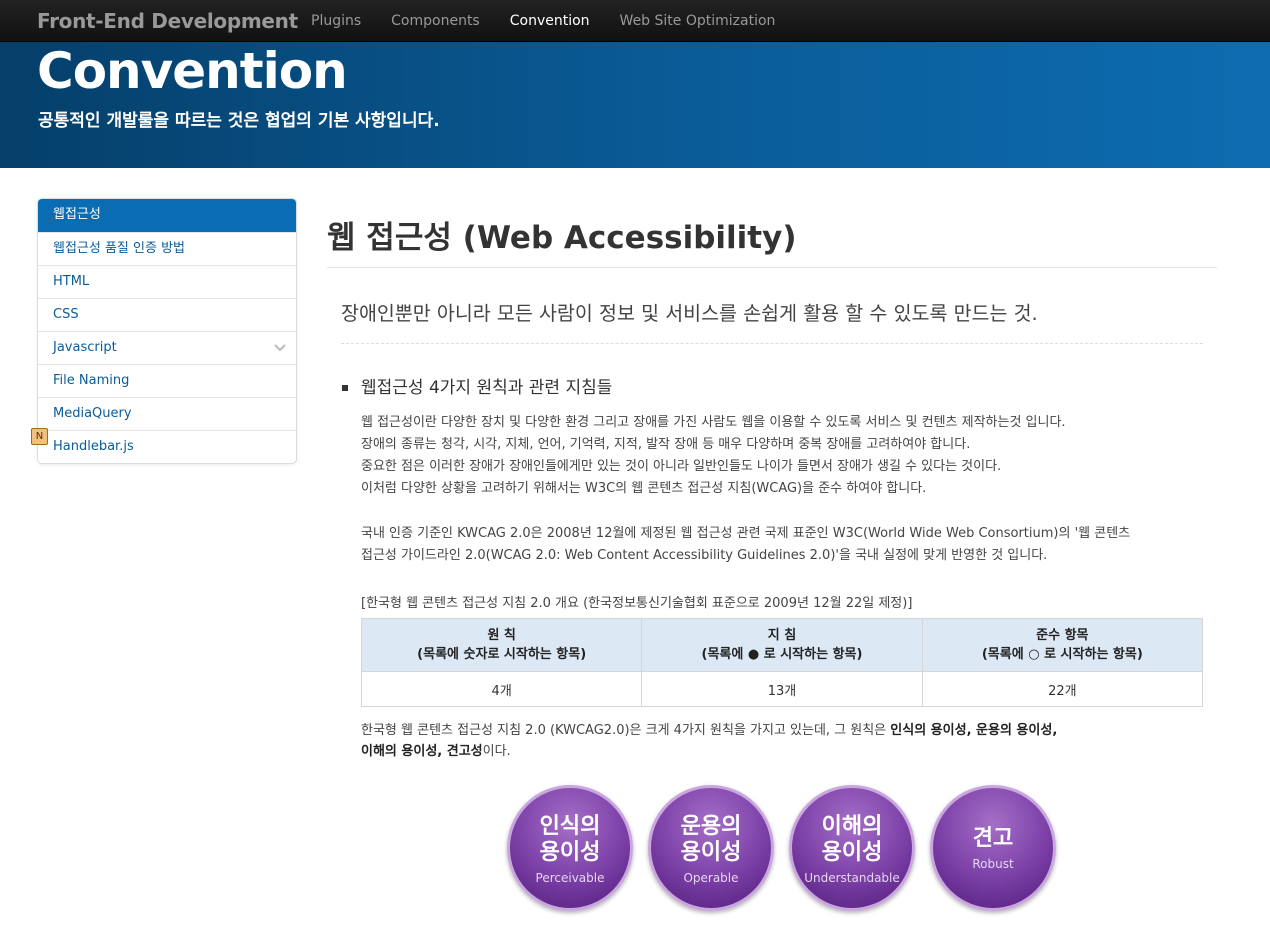 This screenshot has width=1270, height=930. What do you see at coordinates (570, 878) in the screenshot?
I see `principle-en: Perceivable` at bounding box center [570, 878].